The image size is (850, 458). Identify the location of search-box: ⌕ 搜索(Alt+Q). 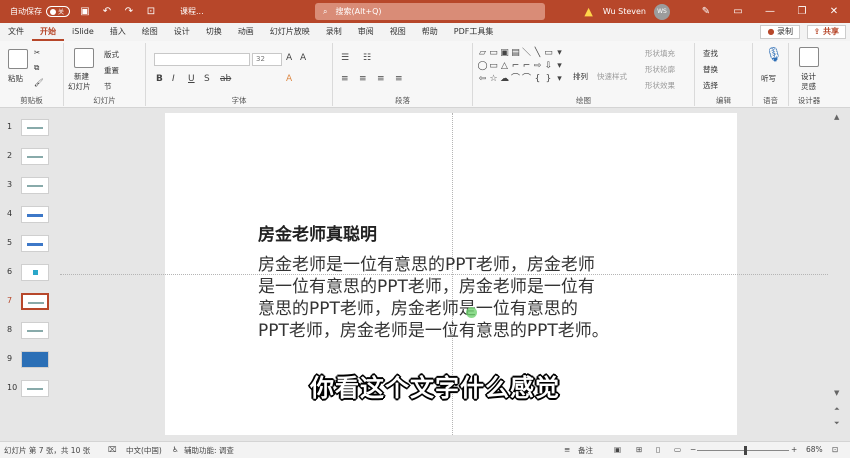
(430, 11).